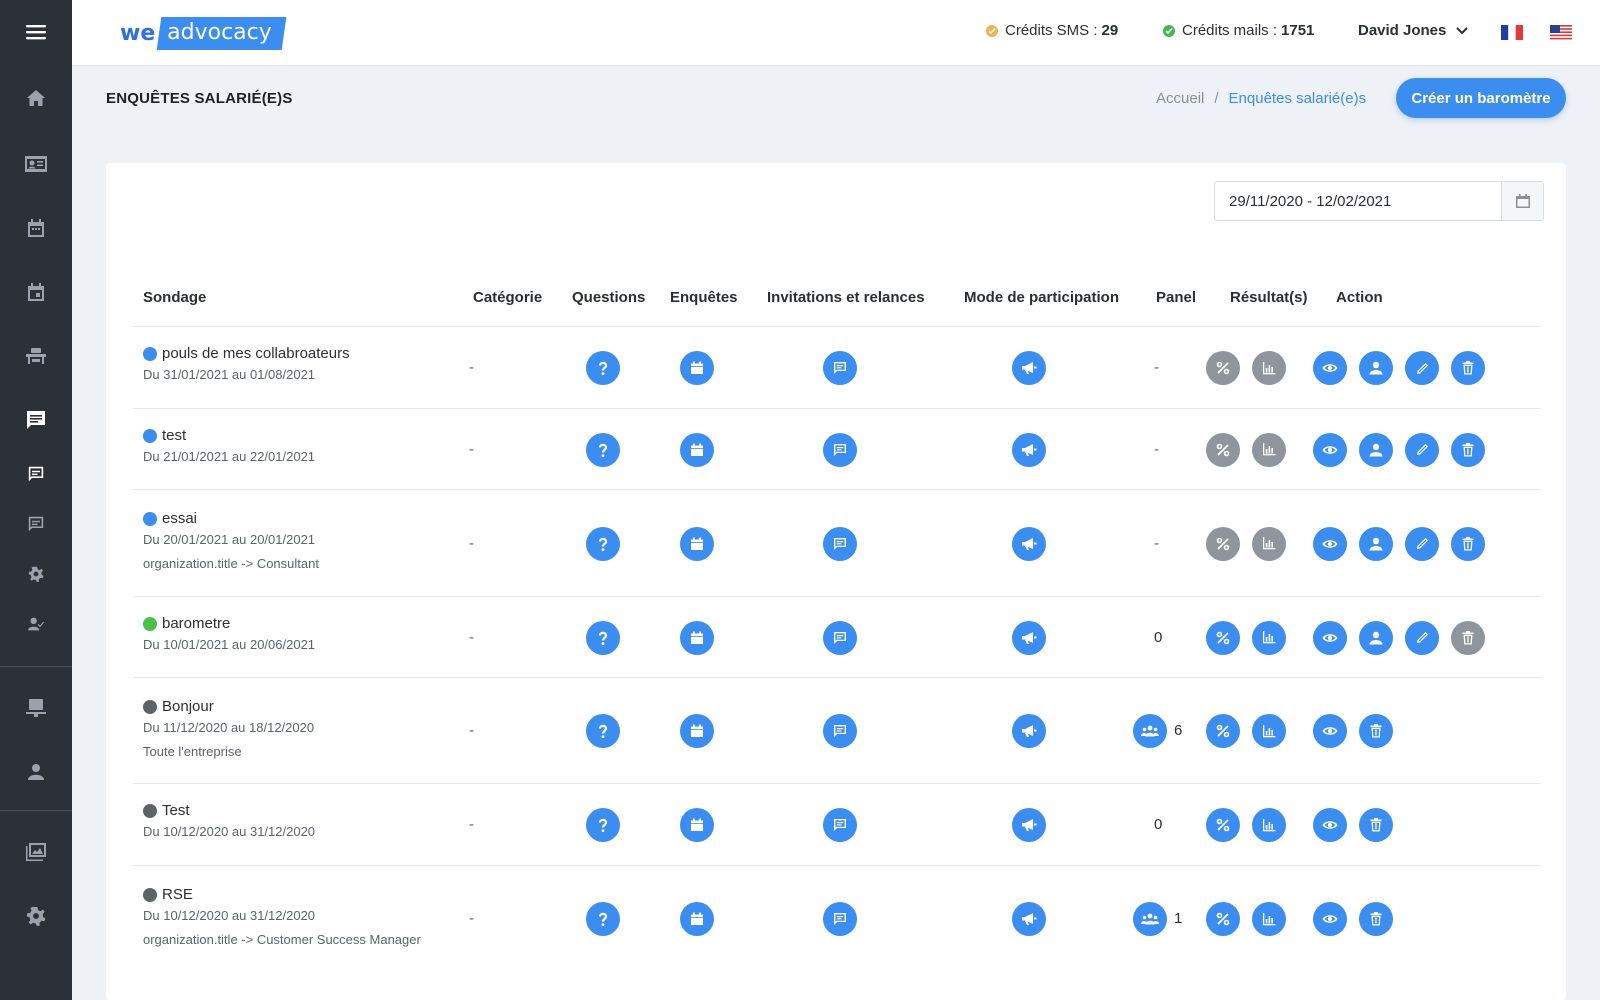 The image size is (1600, 1000). What do you see at coordinates (36, 772) in the screenshot?
I see `sidebar-item-profile` at bounding box center [36, 772].